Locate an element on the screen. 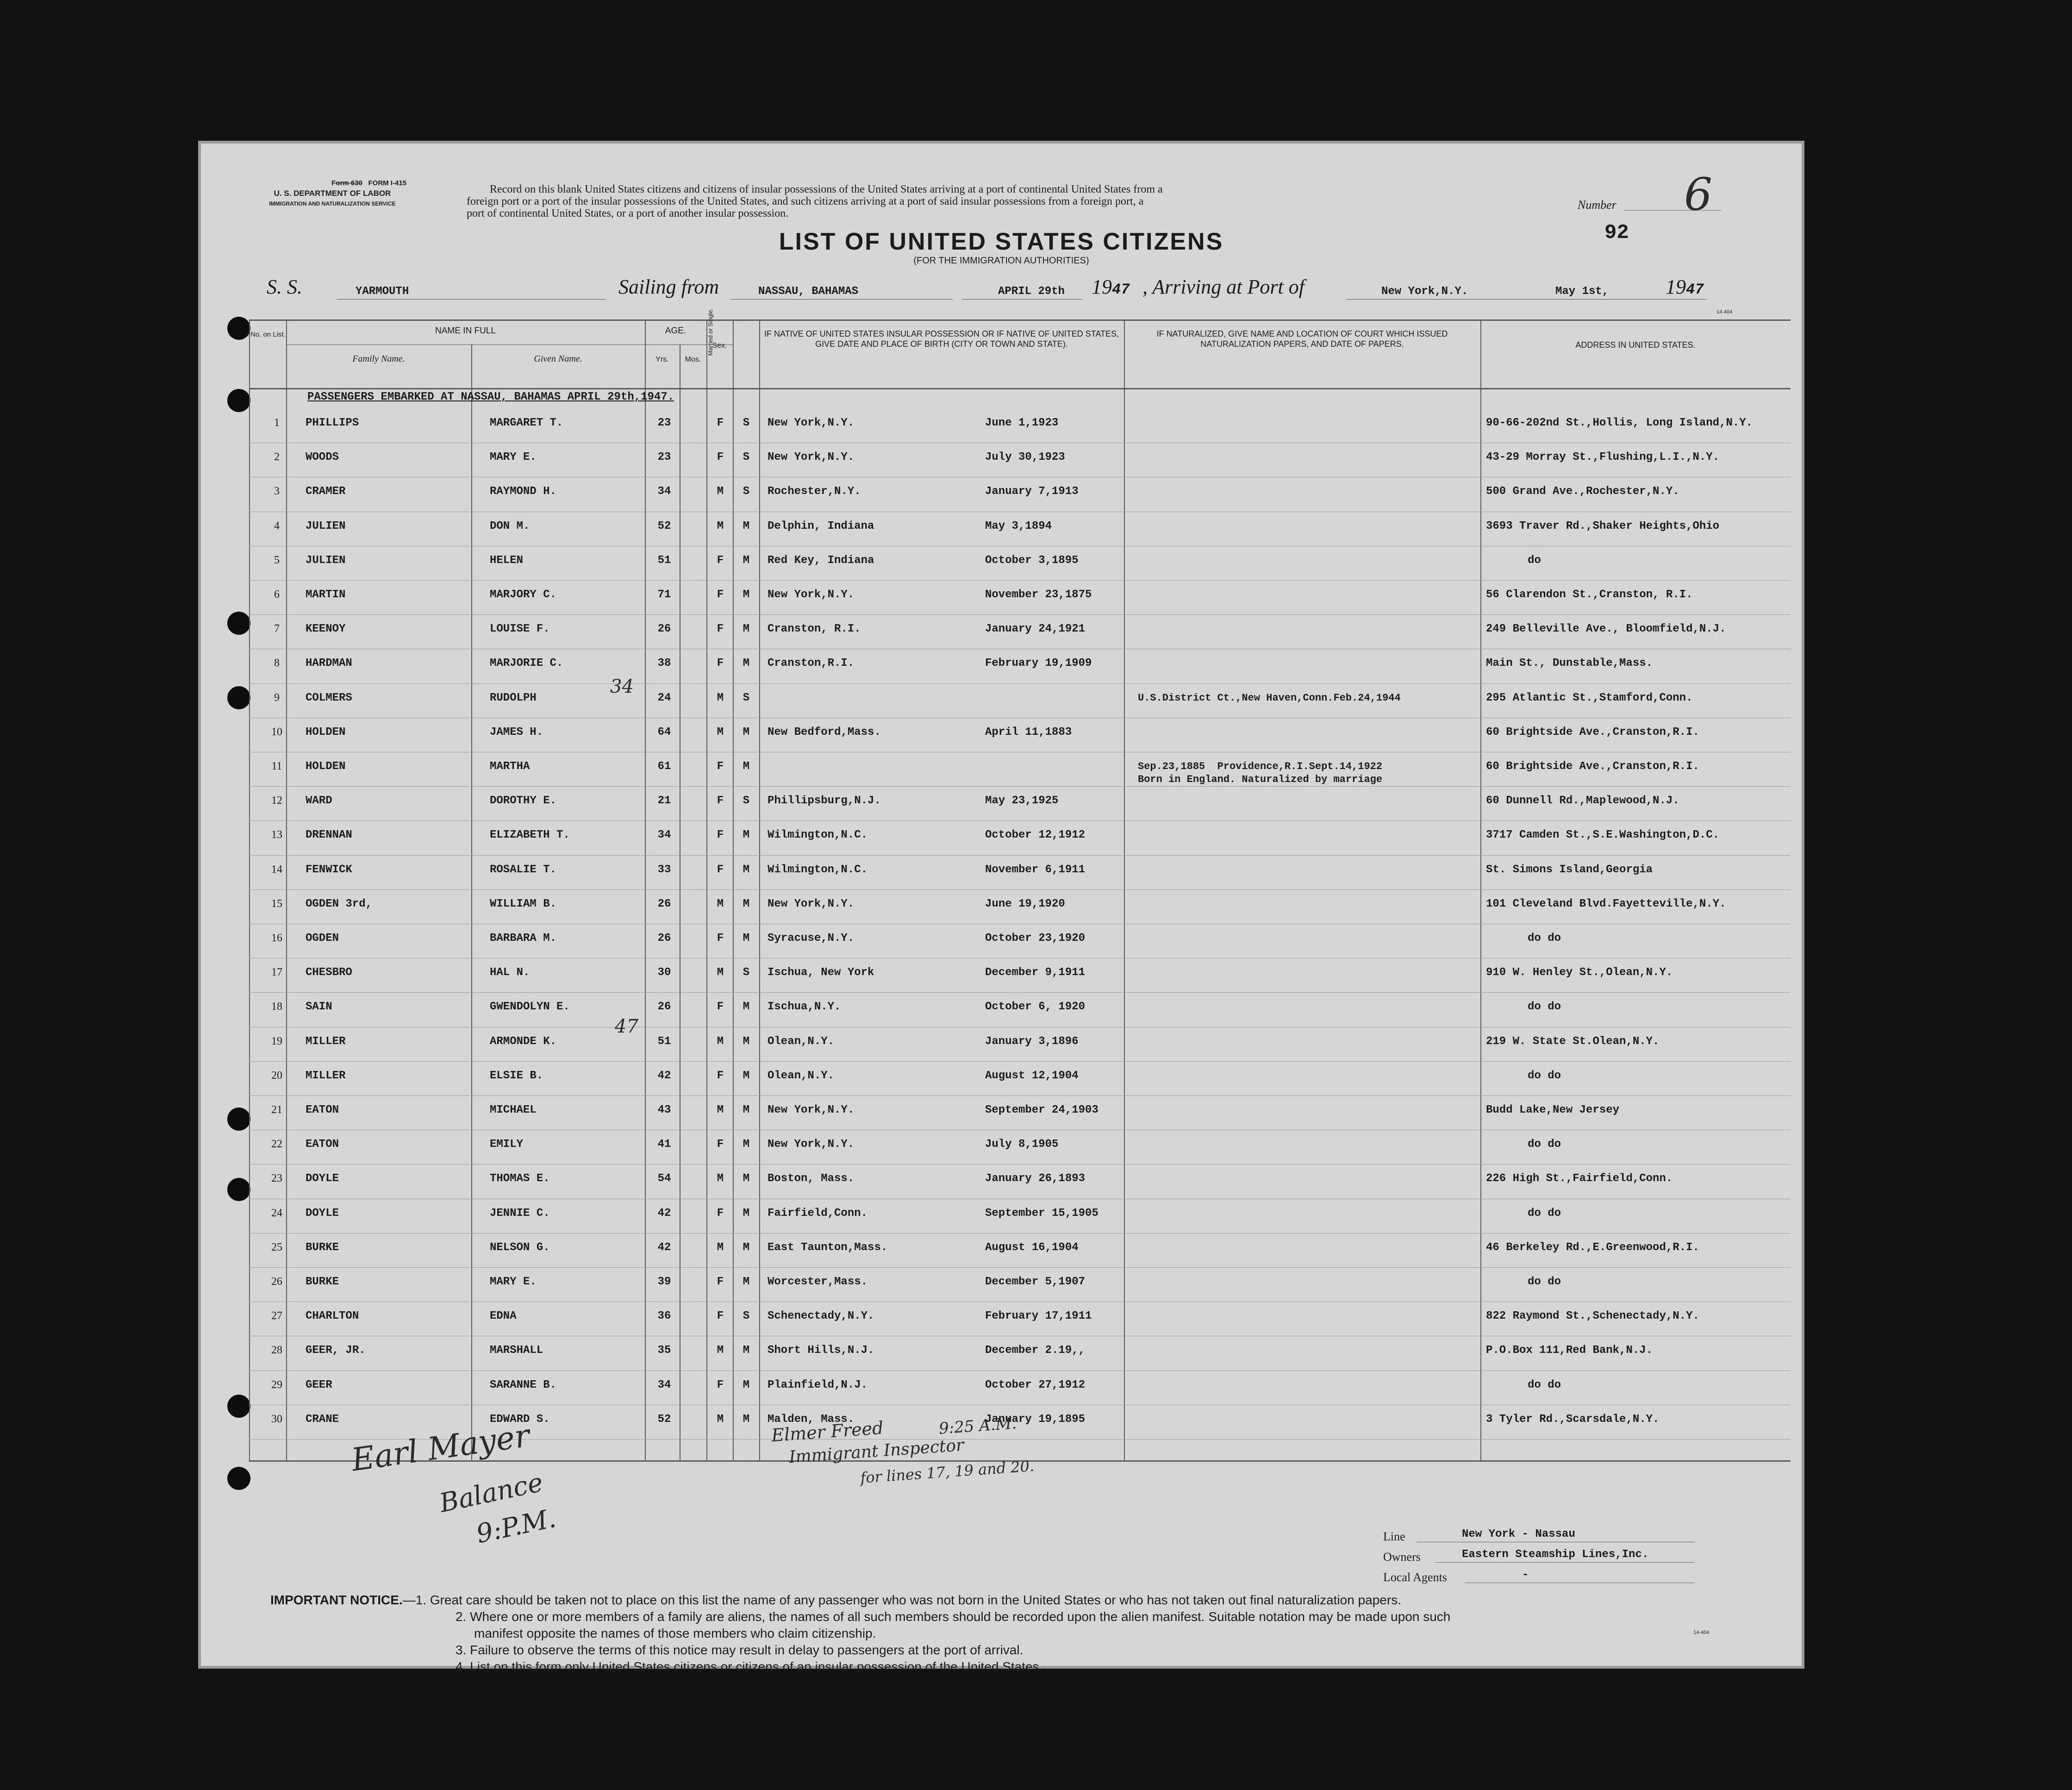 Image resolution: width=2072 pixels, height=1790 pixels. cell-age: 21 is located at coordinates (664, 801).